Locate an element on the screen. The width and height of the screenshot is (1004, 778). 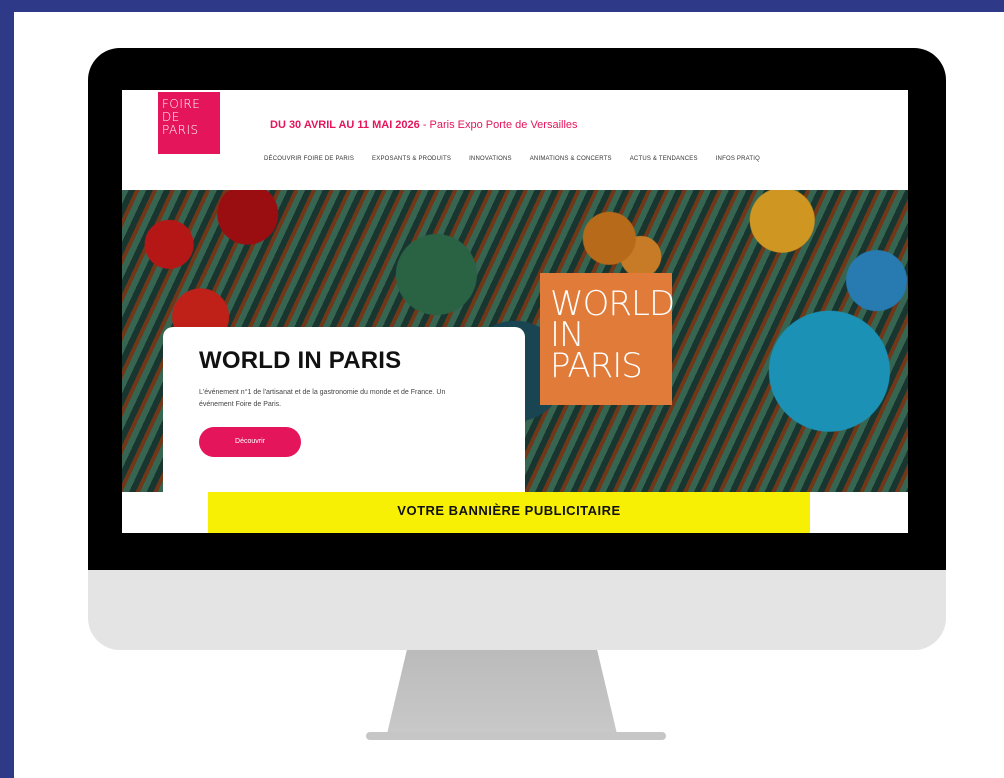
monitor-foot is located at coordinates (516, 736).